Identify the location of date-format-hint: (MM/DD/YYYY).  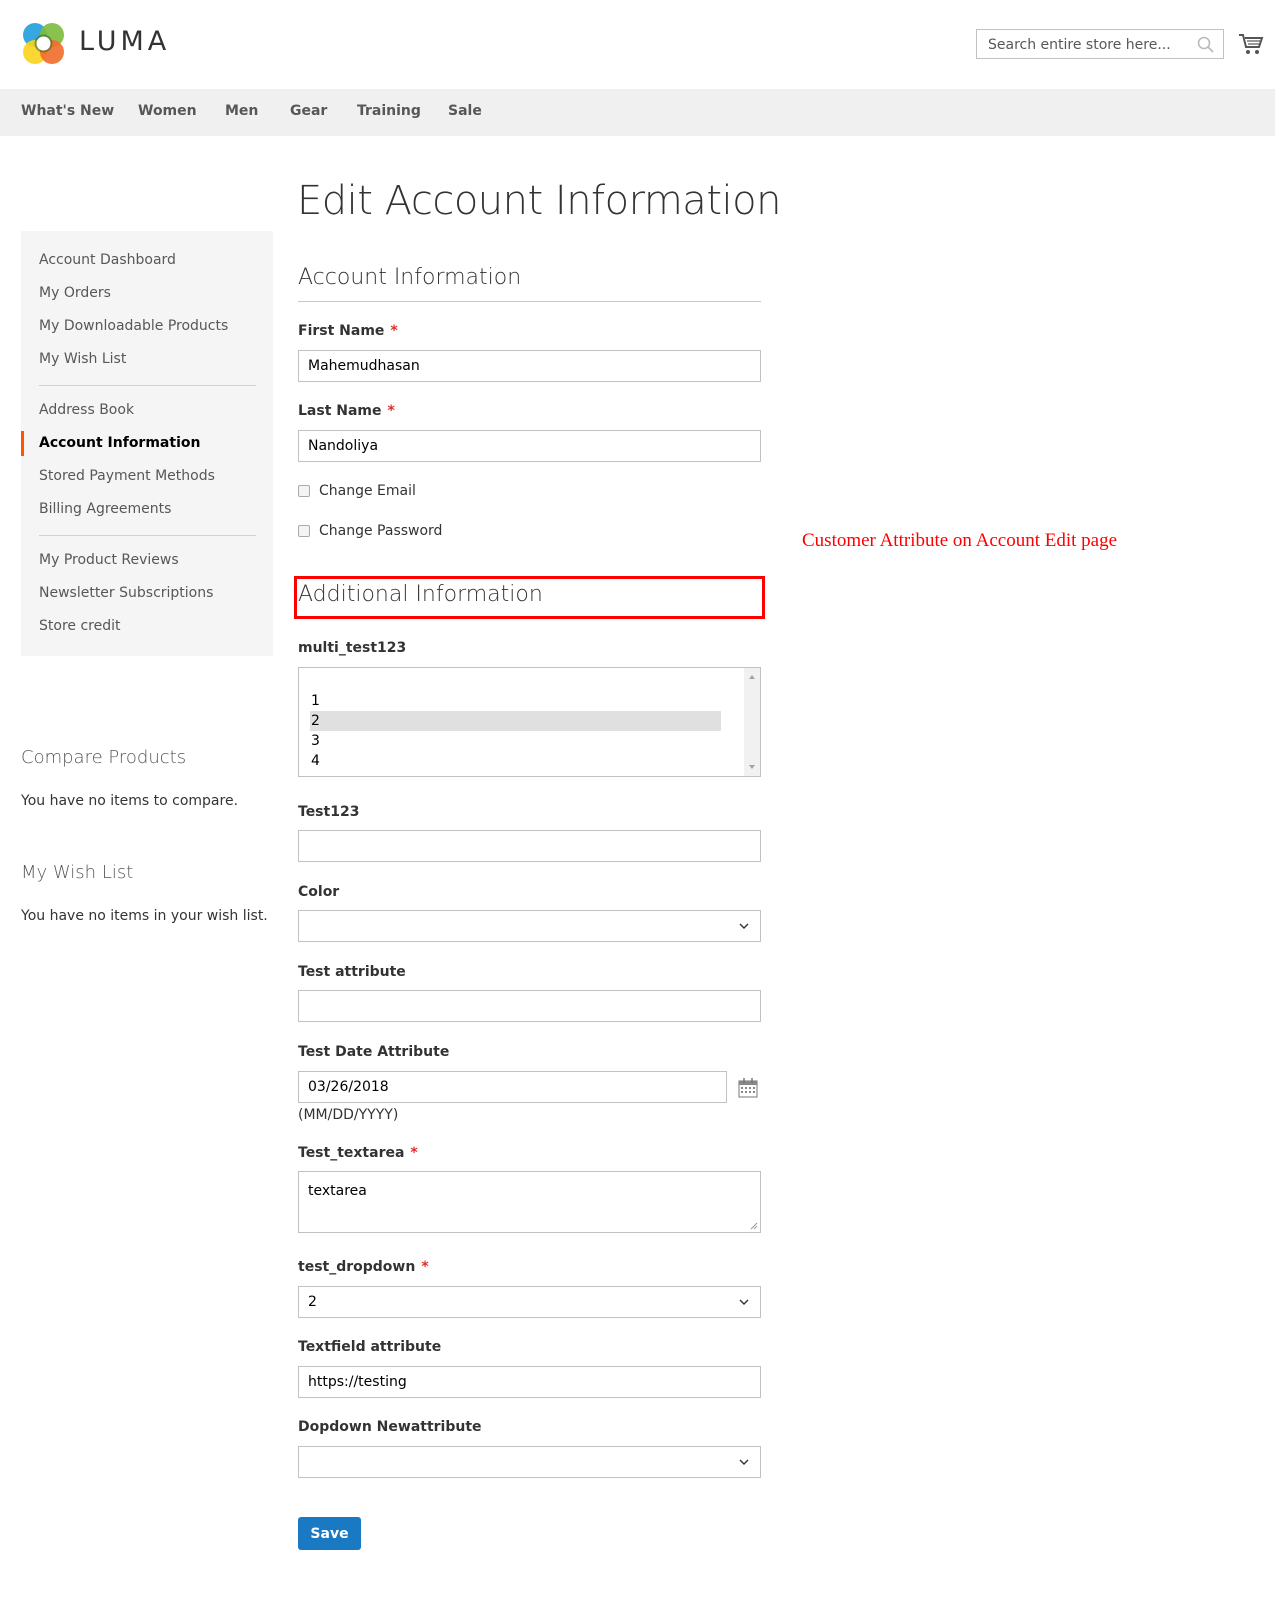
(348, 1115).